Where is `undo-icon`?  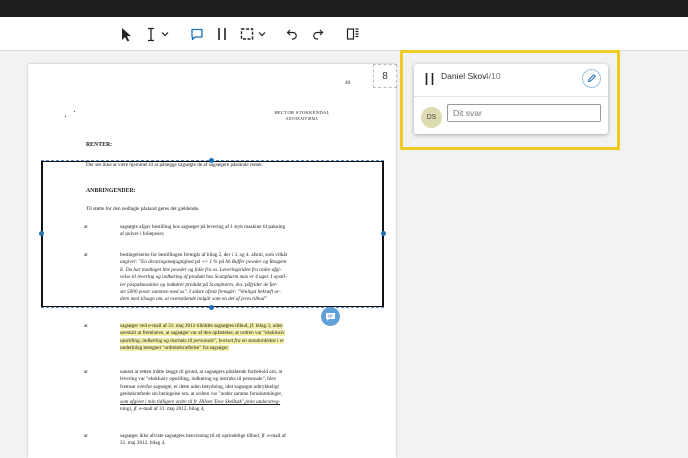
undo-icon is located at coordinates (292, 34).